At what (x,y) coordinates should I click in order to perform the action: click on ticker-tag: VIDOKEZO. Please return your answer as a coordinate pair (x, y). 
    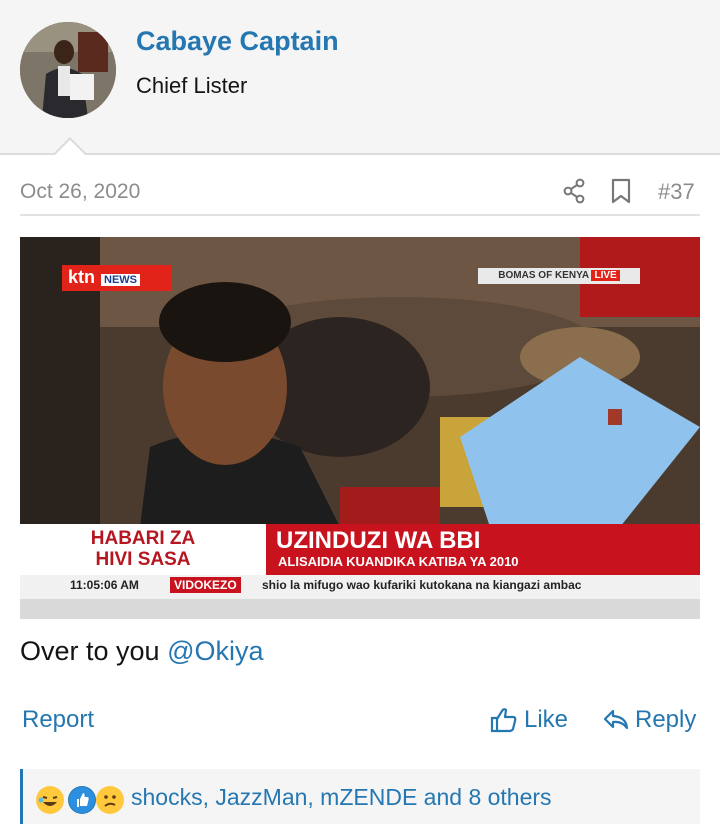
    Looking at the image, I should click on (205, 585).